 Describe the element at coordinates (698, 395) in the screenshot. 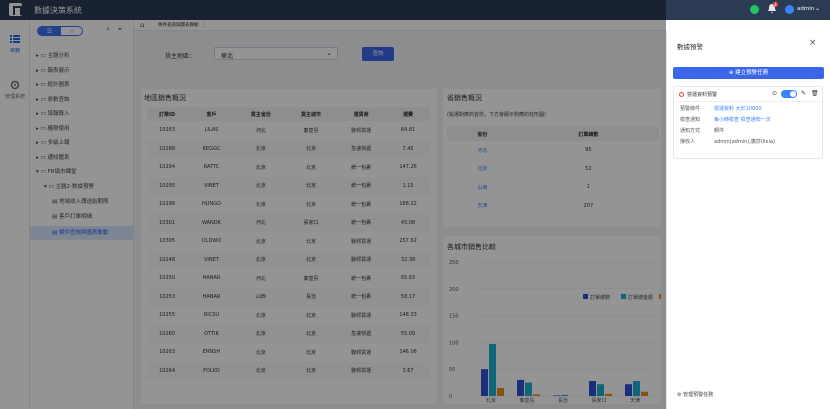

I see `manage-alerts-label: 管理預警任務` at that location.